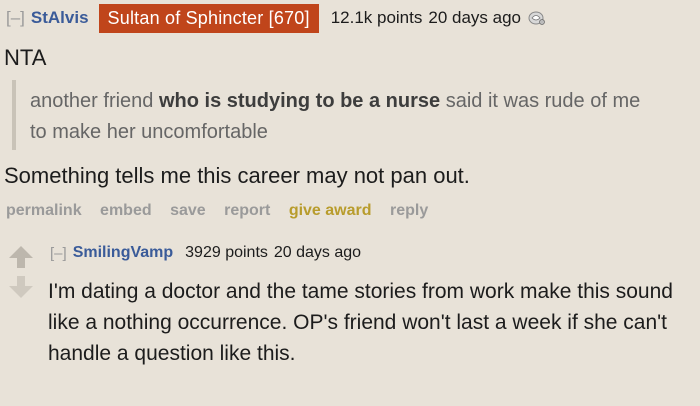 The width and height of the screenshot is (700, 406). I want to click on silver-award-icon, so click(537, 18).